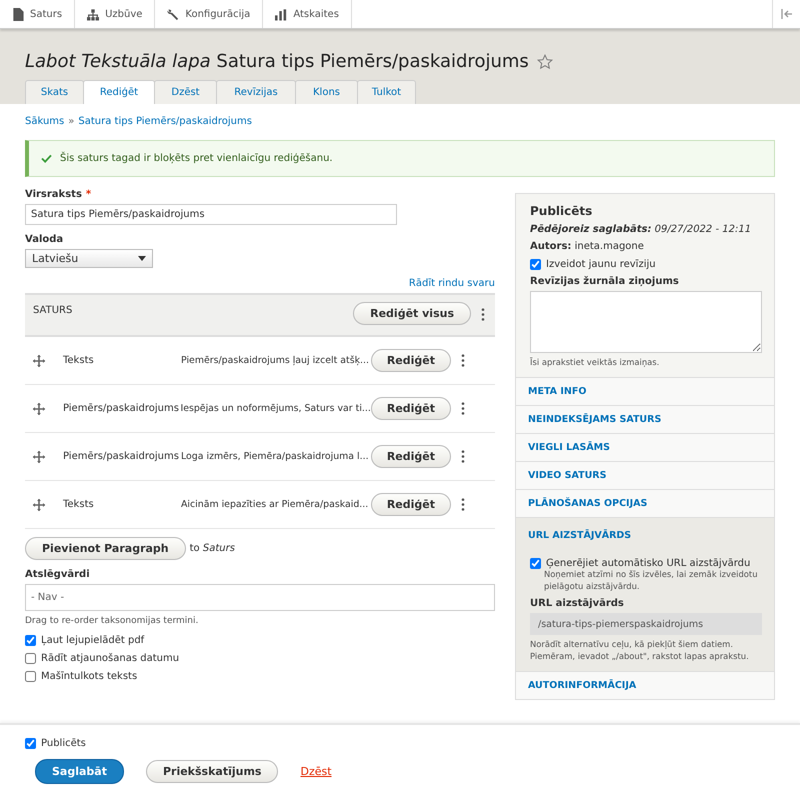 The image size is (800, 798). What do you see at coordinates (119, 92) in the screenshot?
I see `tab: Rediģēt` at bounding box center [119, 92].